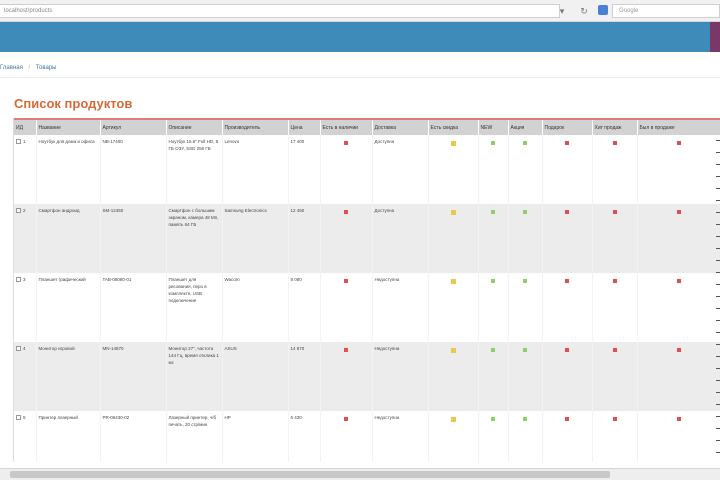 The height and width of the screenshot is (480, 720). I want to click on breadcrumb-products: Товары, so click(46, 68).